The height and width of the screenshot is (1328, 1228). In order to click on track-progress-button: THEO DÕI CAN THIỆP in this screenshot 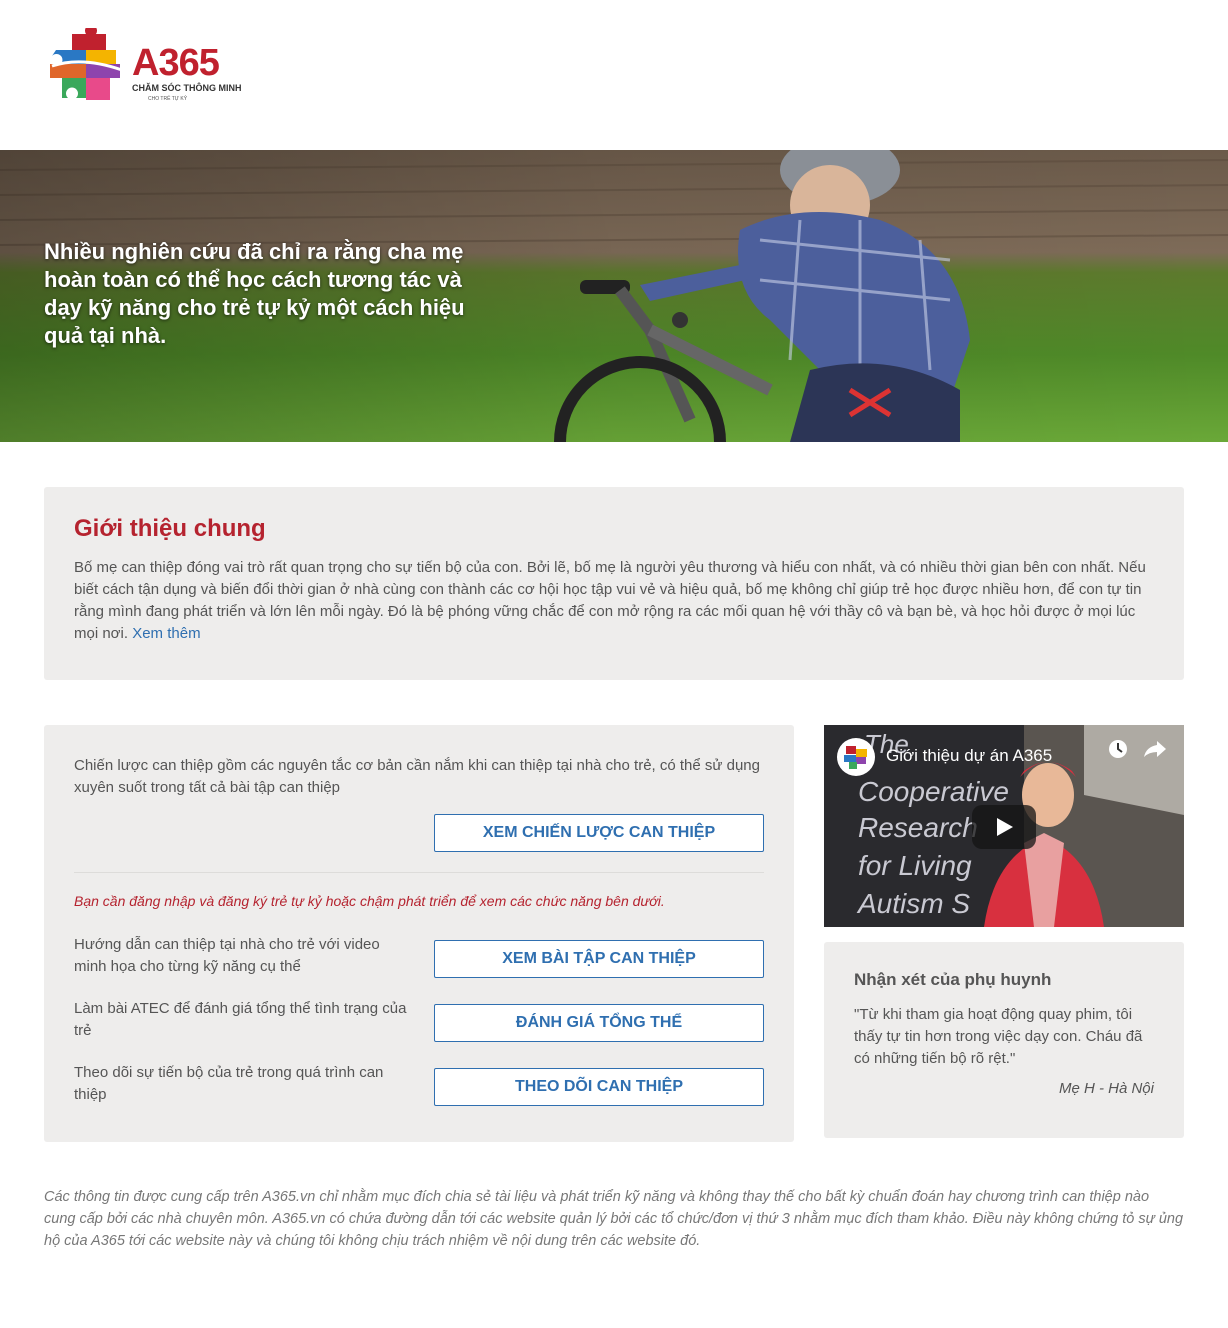, I will do `click(599, 1087)`.